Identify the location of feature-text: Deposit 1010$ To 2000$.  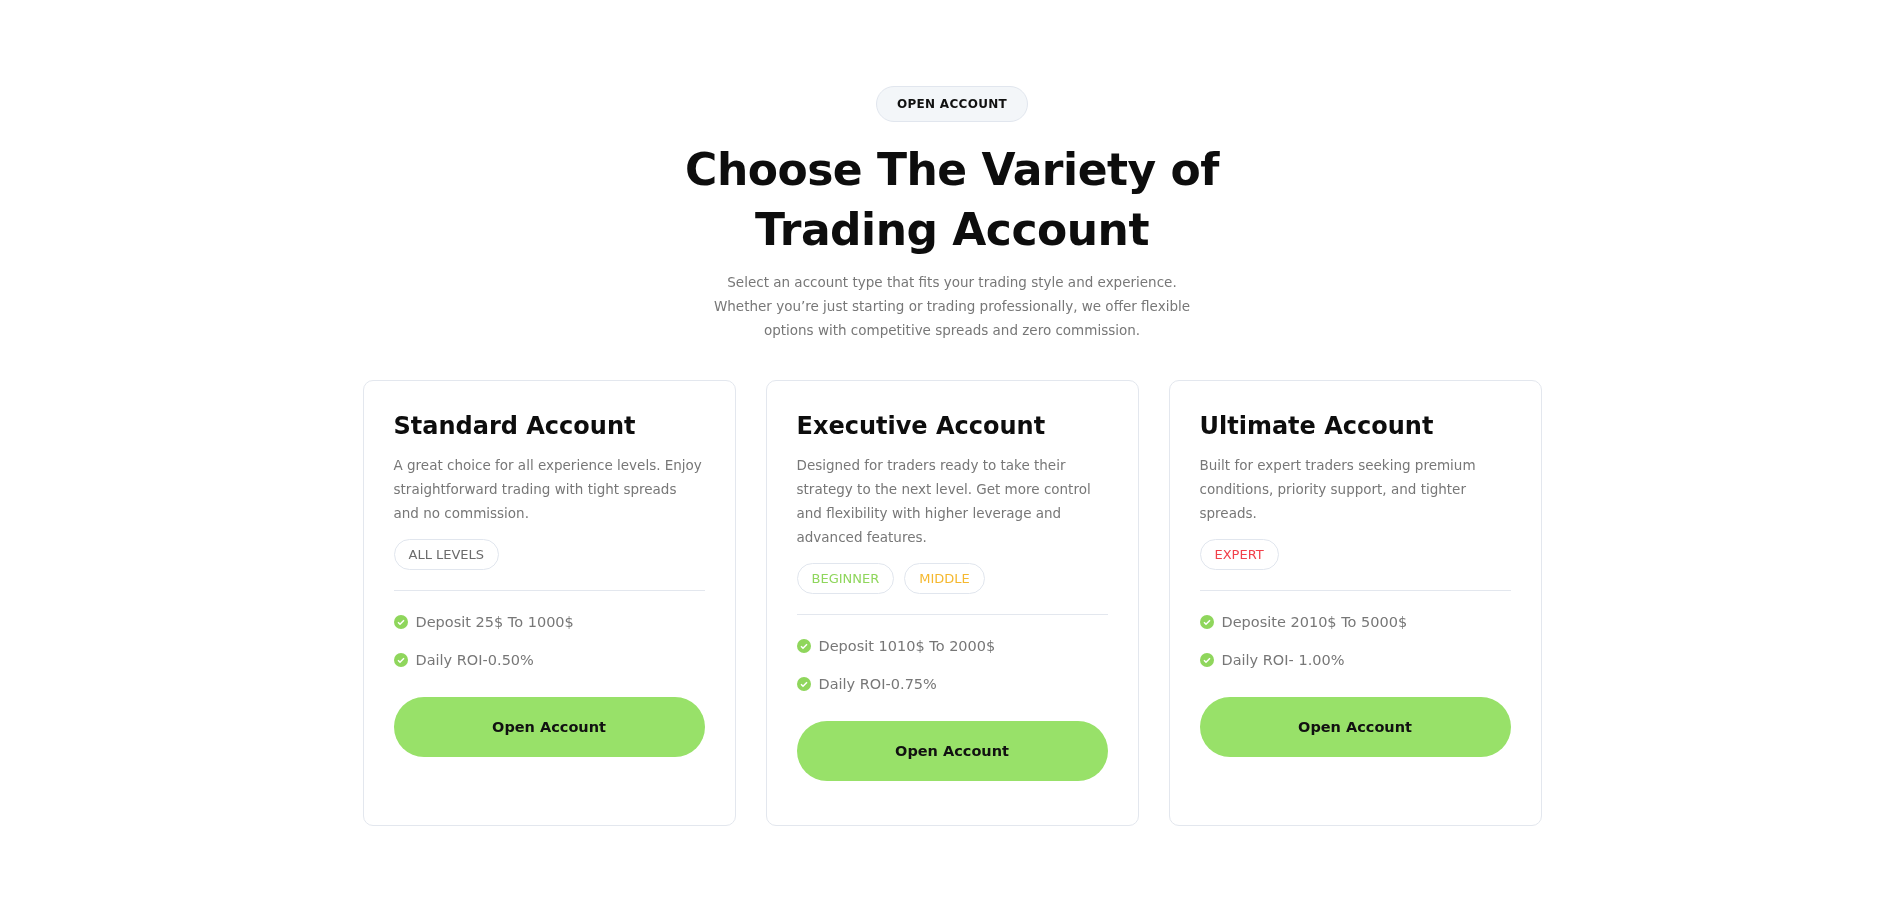
(907, 646).